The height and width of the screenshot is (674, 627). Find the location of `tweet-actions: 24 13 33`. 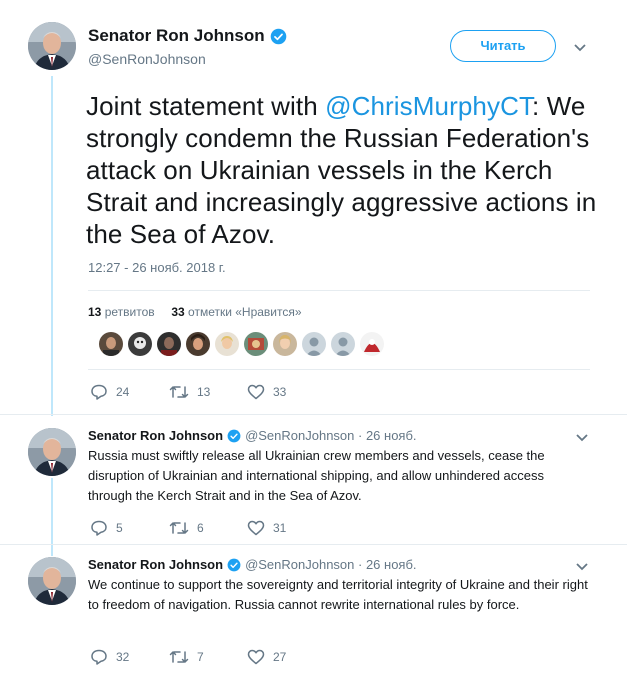

tweet-actions: 24 13 33 is located at coordinates (188, 392).